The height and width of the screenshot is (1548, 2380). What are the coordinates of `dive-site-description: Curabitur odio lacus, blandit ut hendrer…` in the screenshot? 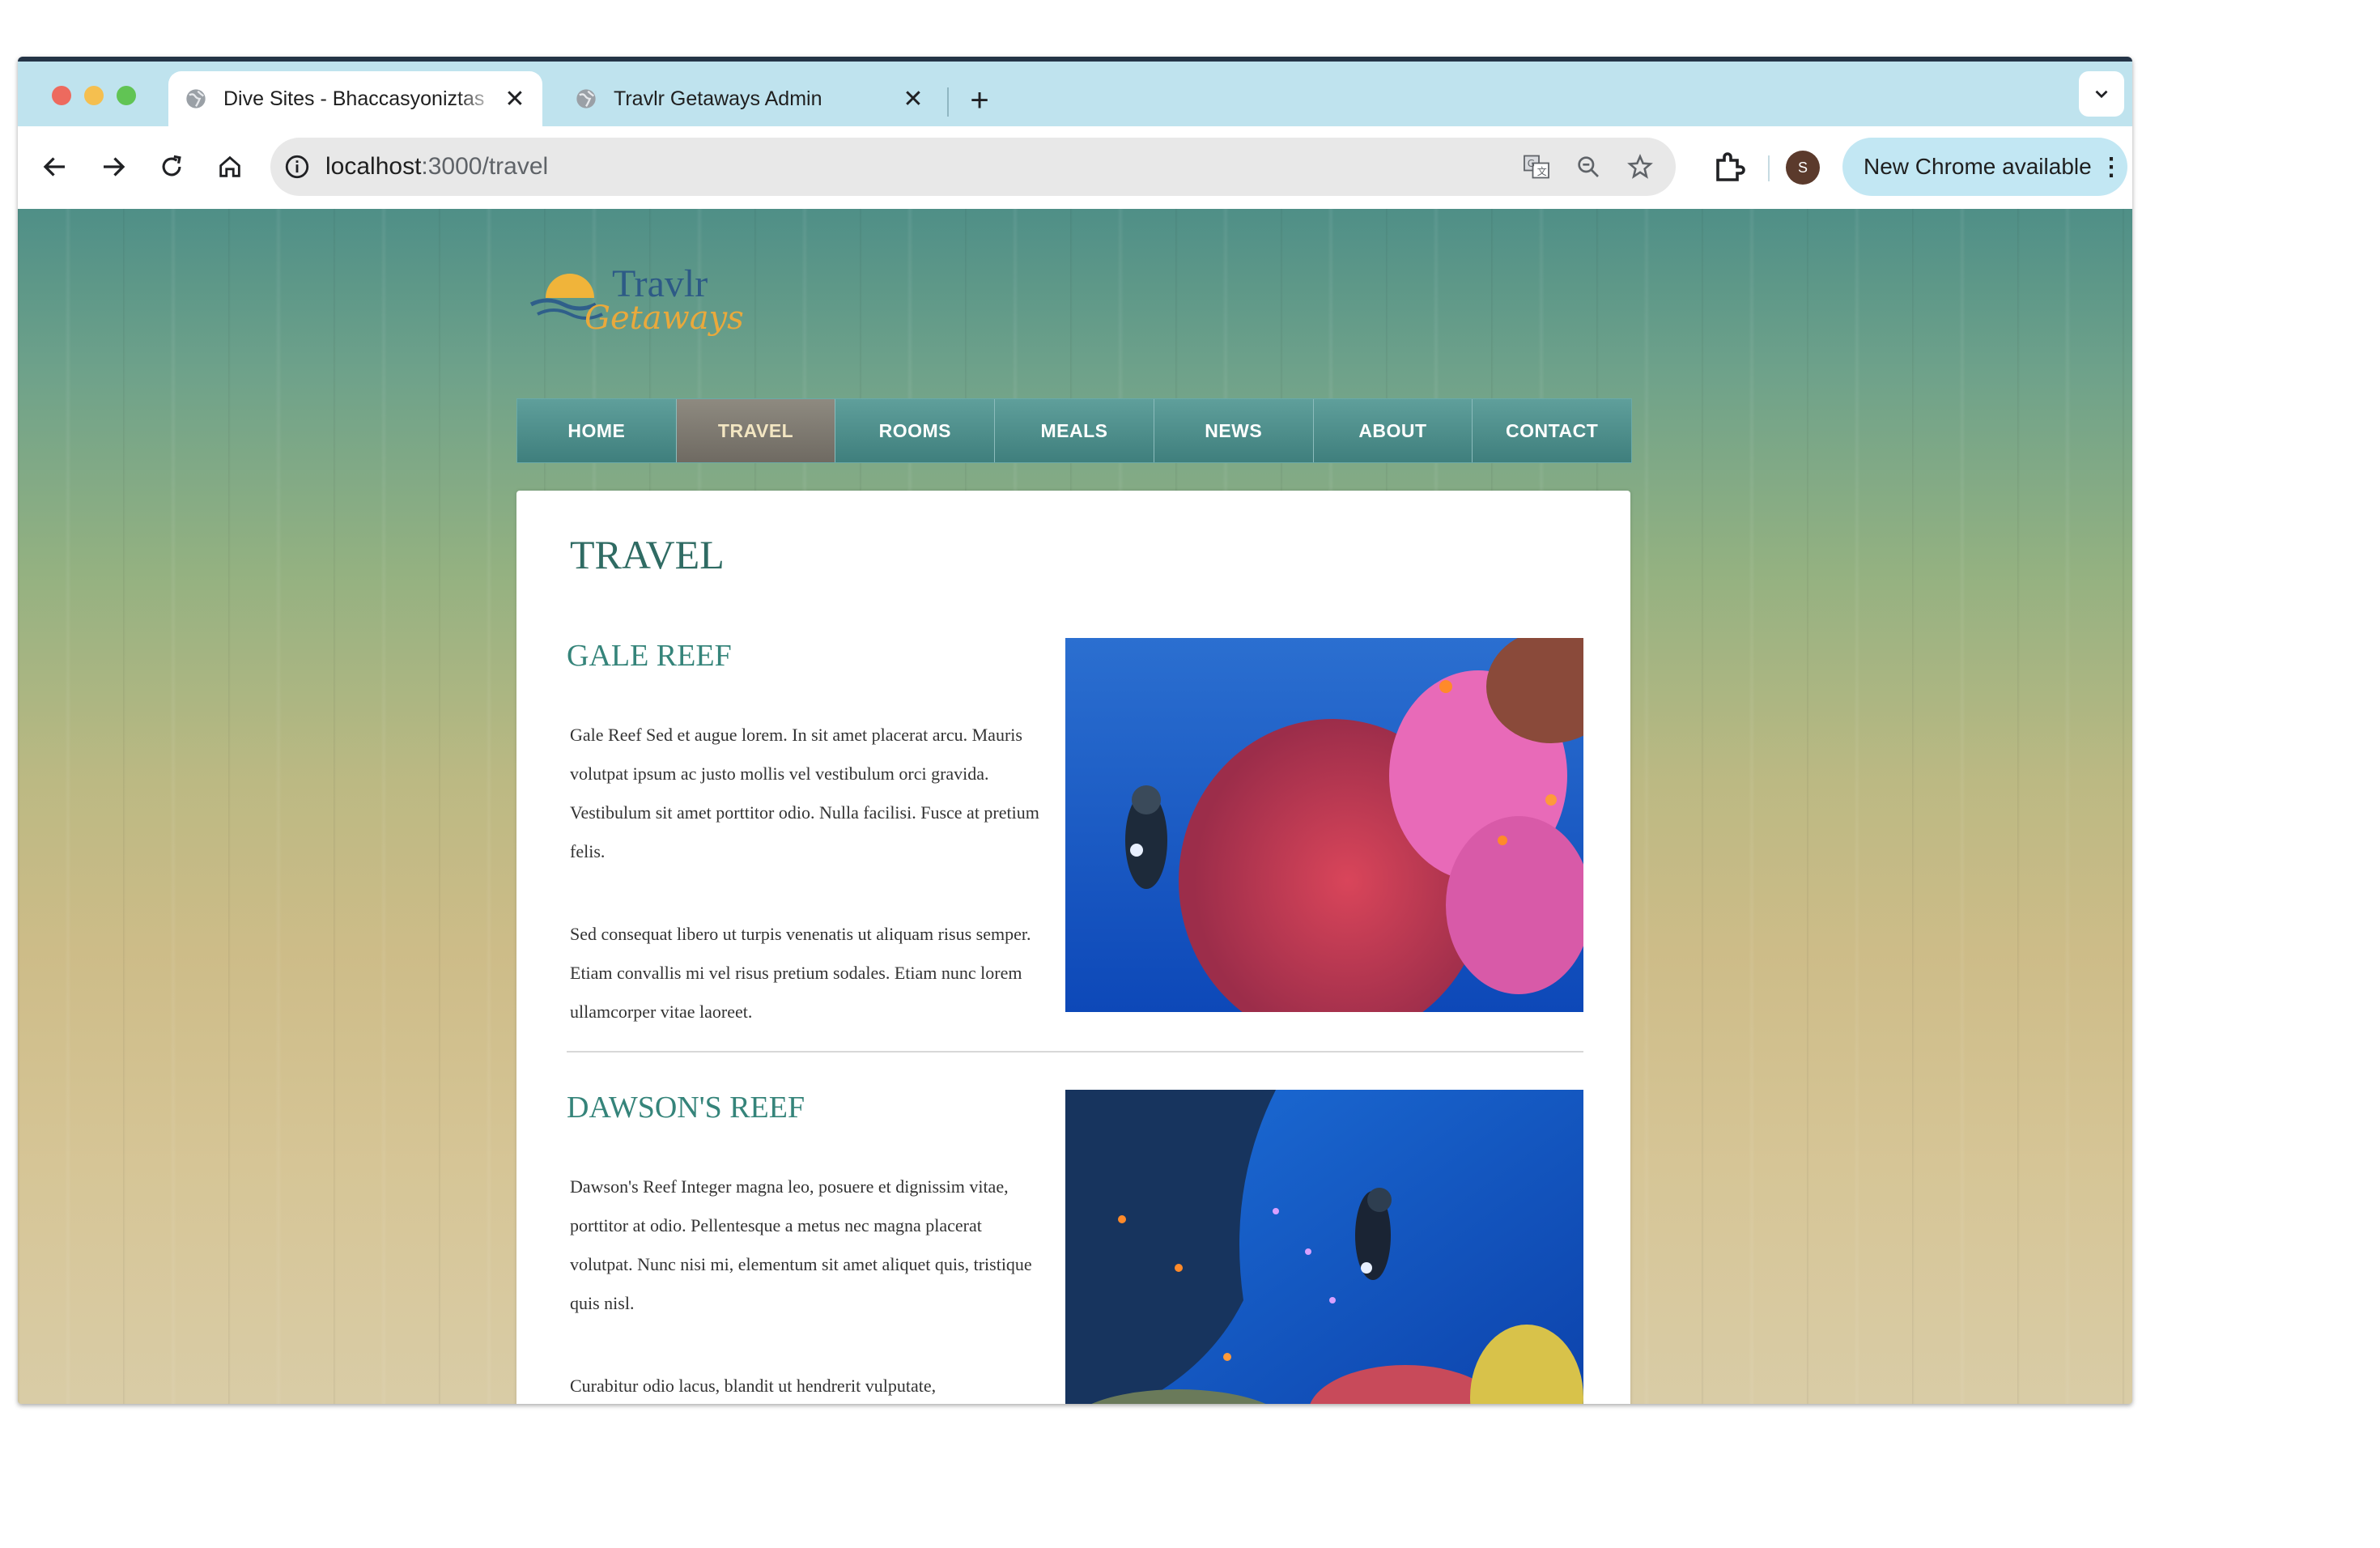 It's located at (754, 1386).